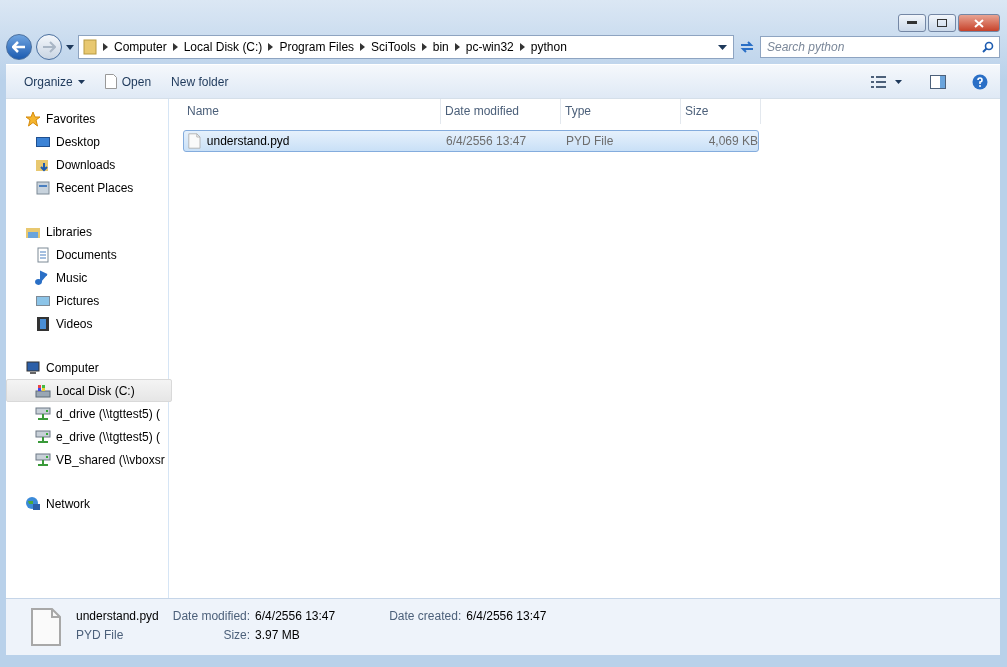  I want to click on address-bar: Computer Local Disk (C:) Program Files SciTools bin pc-win32 python, so click(406, 47).